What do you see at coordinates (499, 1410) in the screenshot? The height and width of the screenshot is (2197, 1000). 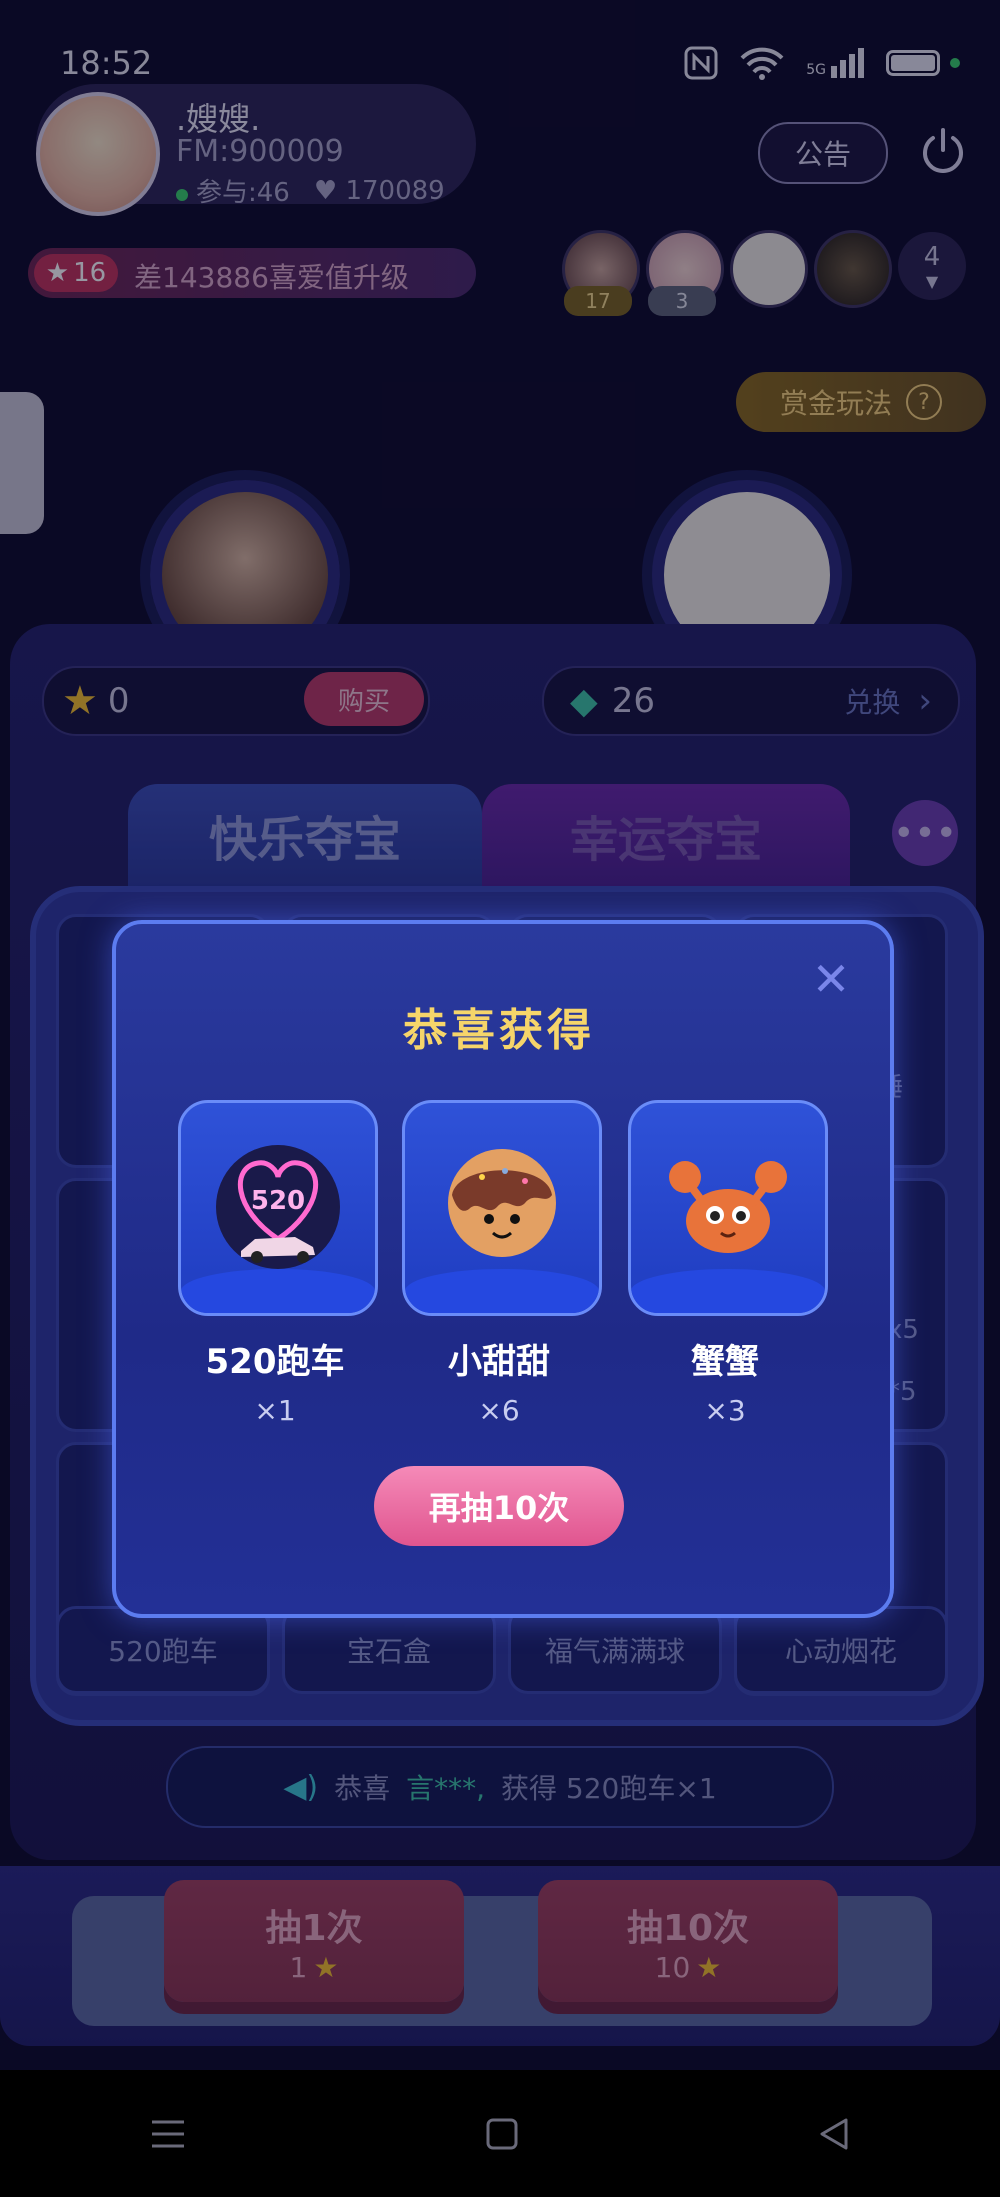 I see `prize-2-qty: ×6` at bounding box center [499, 1410].